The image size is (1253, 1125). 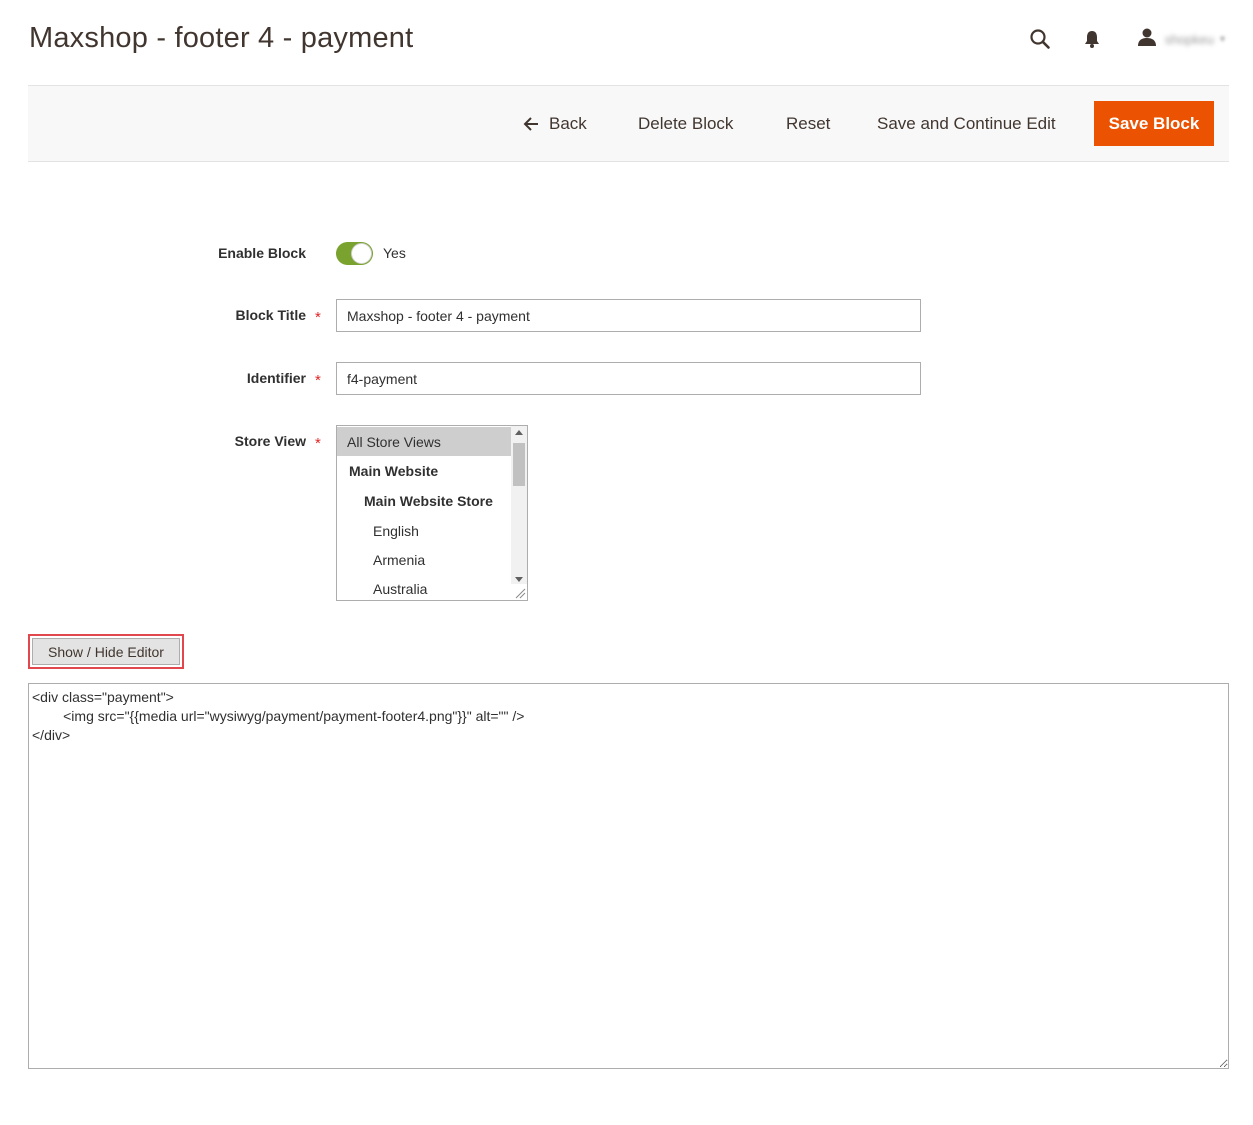 I want to click on block-title-input, so click(x=628, y=315).